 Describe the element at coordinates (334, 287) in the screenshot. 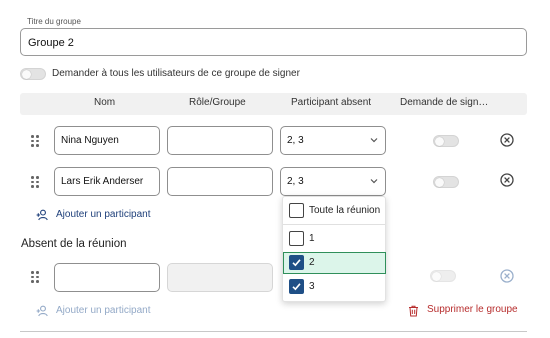

I see `dropdown-option-3: 3` at that location.